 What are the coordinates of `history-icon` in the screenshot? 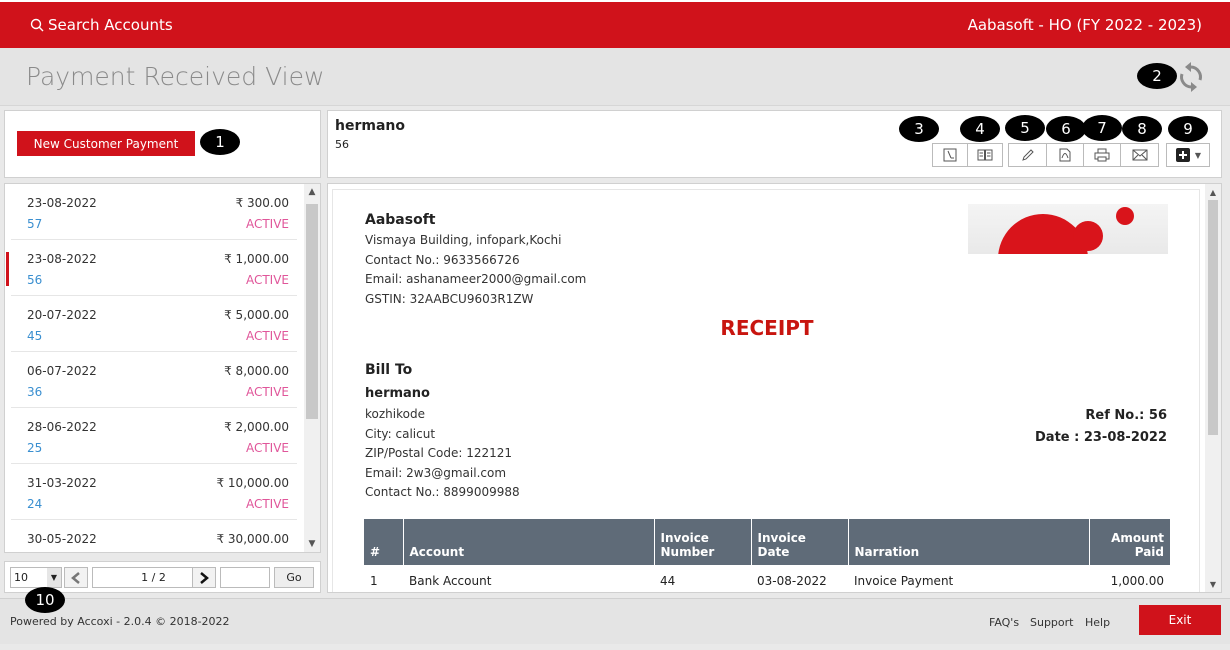 It's located at (950, 155).